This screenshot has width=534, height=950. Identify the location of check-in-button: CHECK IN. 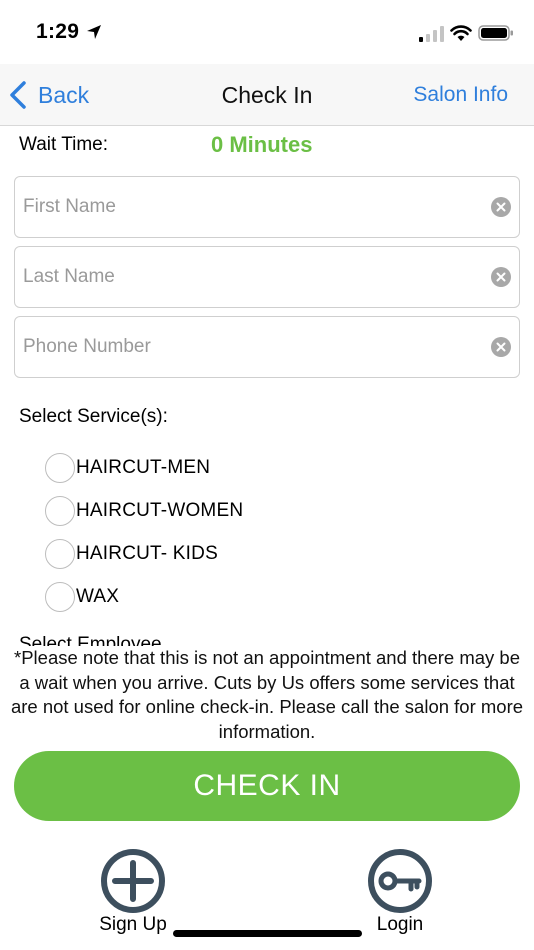
(267, 786).